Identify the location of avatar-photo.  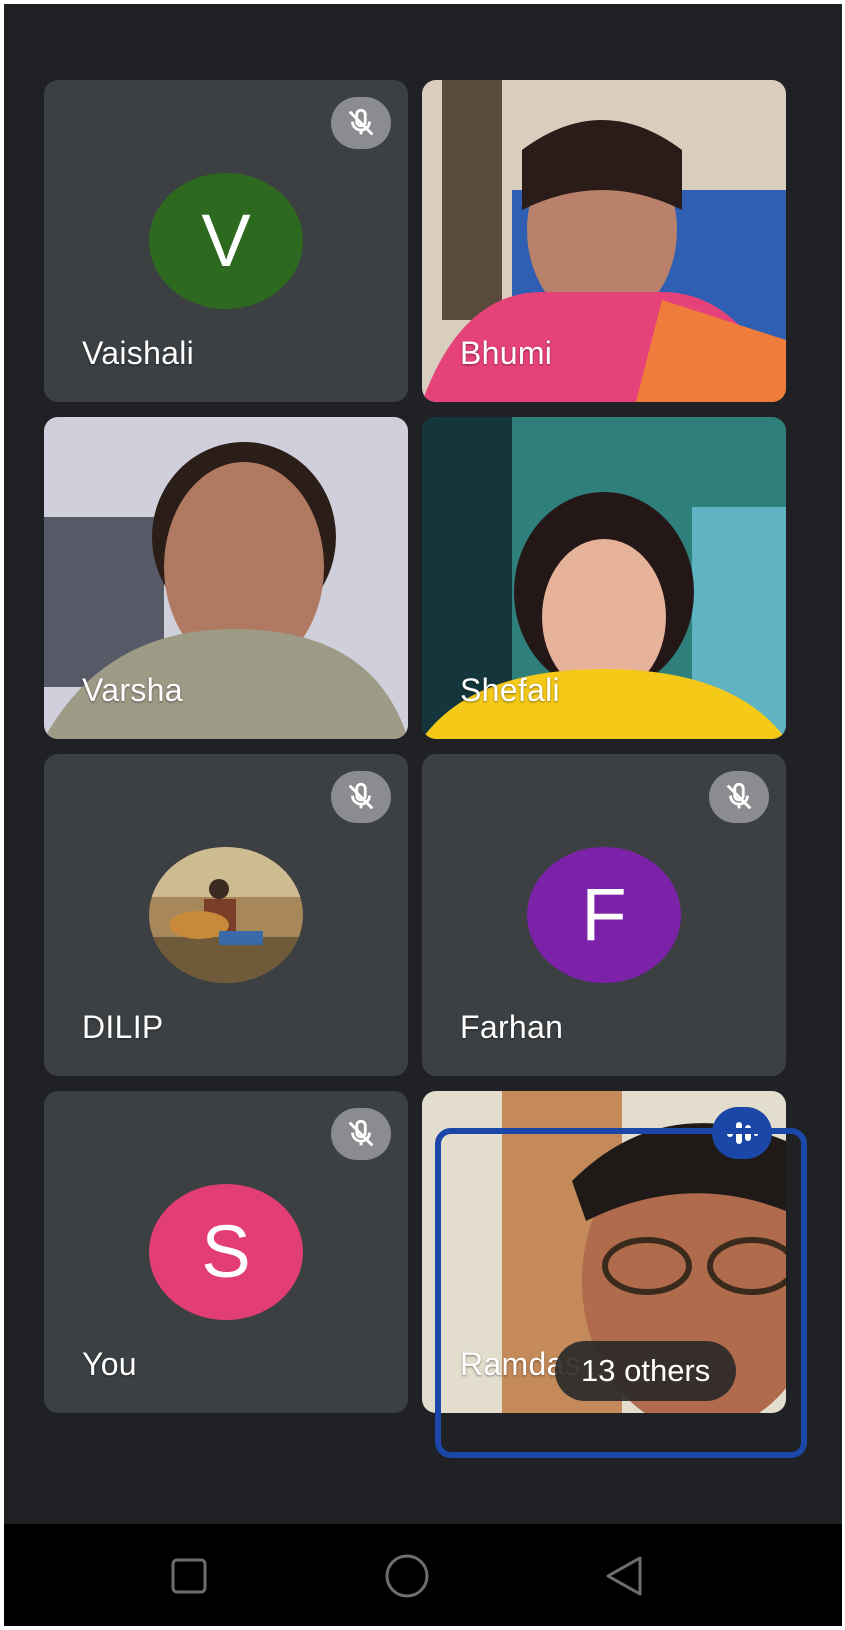
(226, 915).